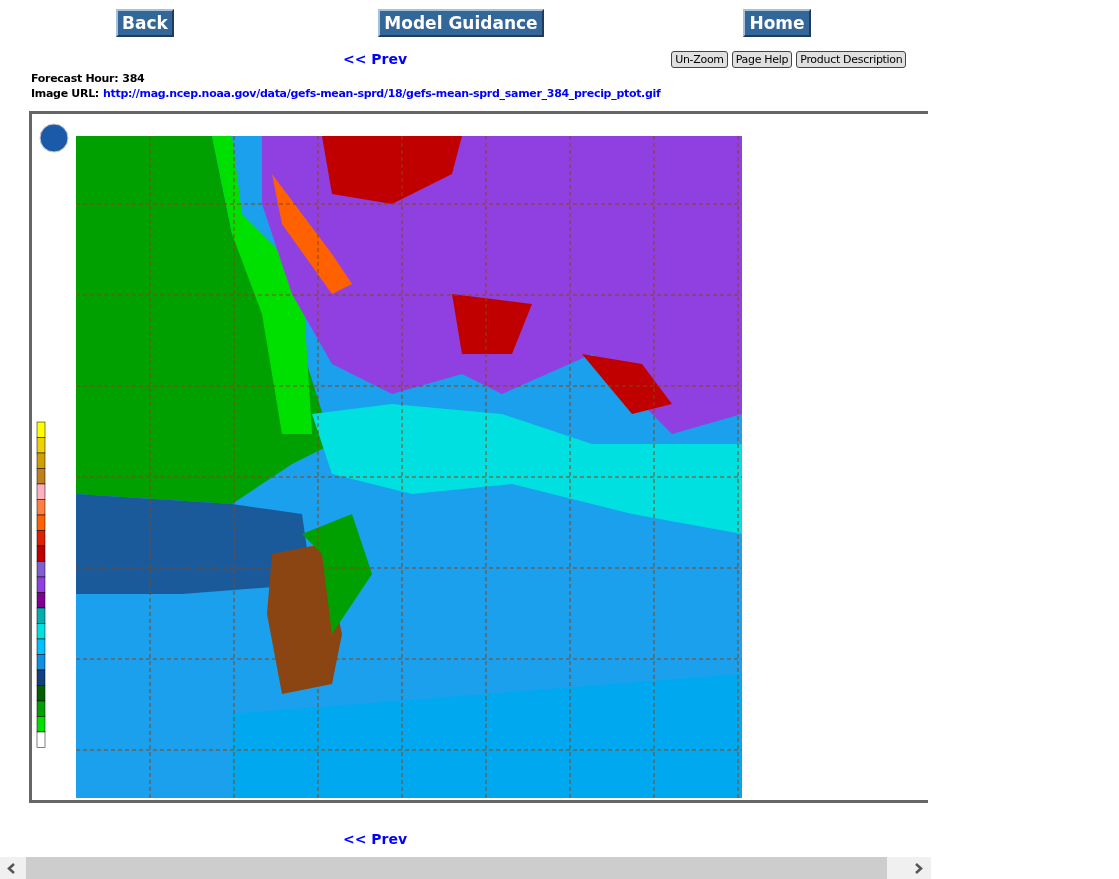 Image resolution: width=1119 pixels, height=879 pixels. I want to click on tool-button: Page Help, so click(762, 59).